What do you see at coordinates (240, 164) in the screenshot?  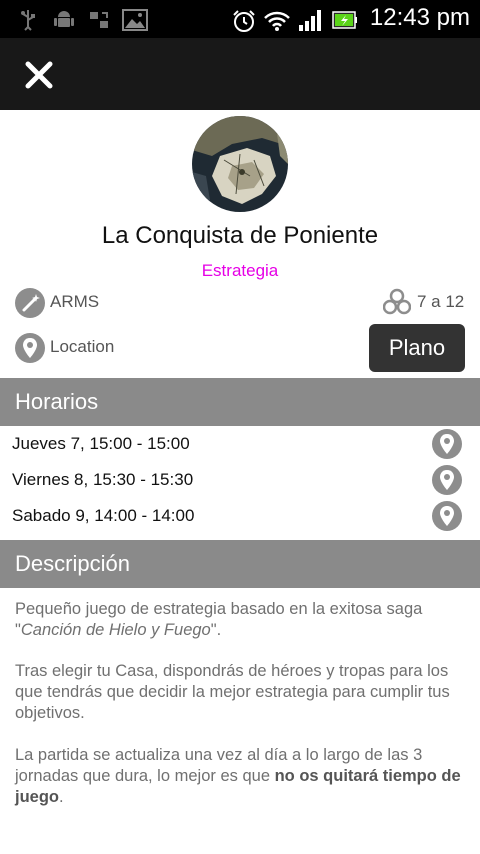 I see `event-avatar` at bounding box center [240, 164].